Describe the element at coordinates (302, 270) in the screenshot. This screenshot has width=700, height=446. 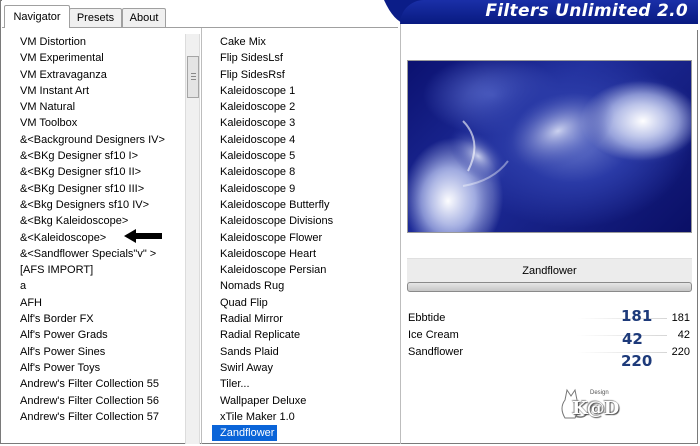
I see `filter-item: Kaleidoscope Persian` at that location.